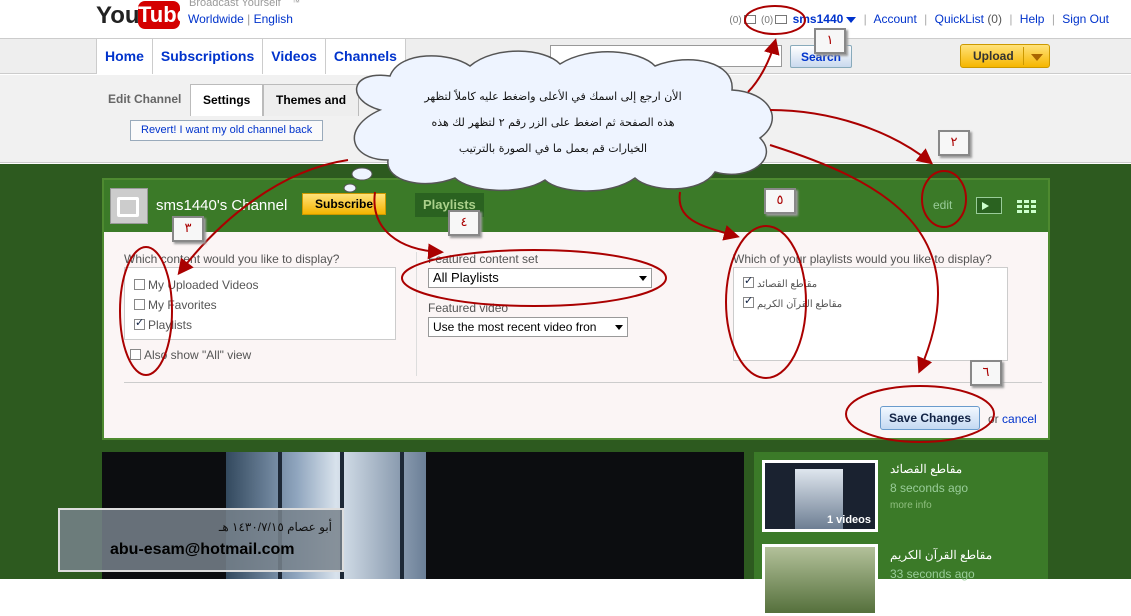 The width and height of the screenshot is (1131, 616). What do you see at coordinates (188, 229) in the screenshot?
I see `step-3-badge: ٣` at bounding box center [188, 229].